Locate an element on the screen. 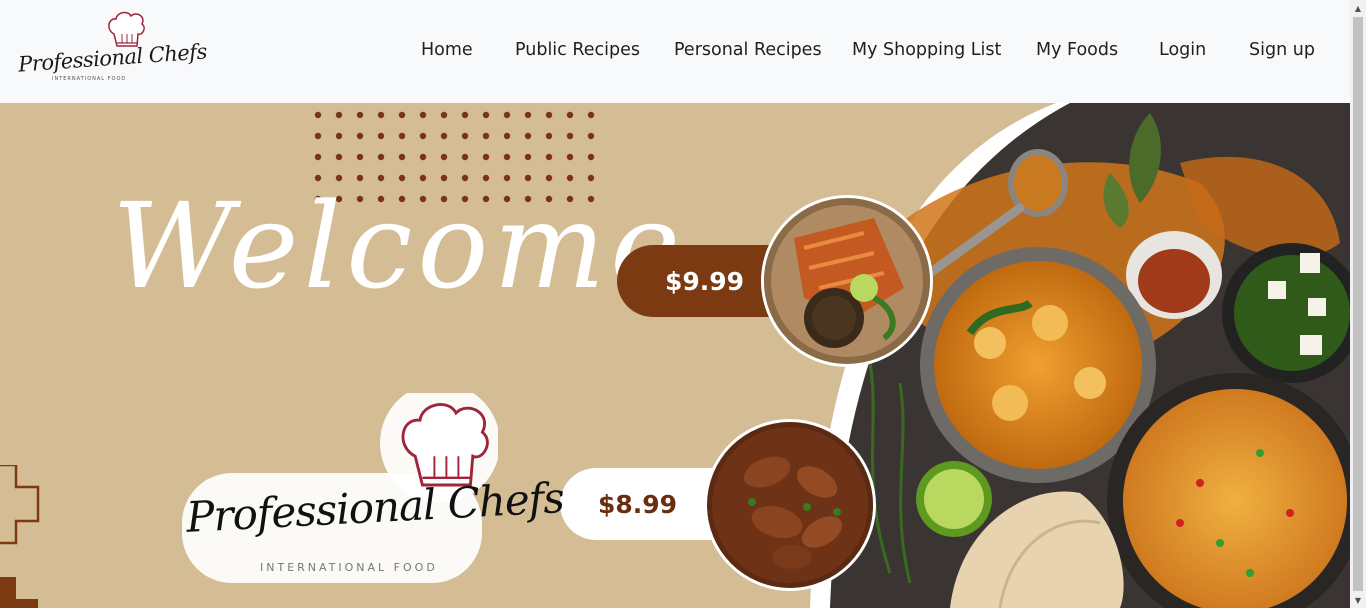 The image size is (1366, 608). hero-brand-logo: Professional Chefs INTERNATIONAL FOOD is located at coordinates (371, 493).